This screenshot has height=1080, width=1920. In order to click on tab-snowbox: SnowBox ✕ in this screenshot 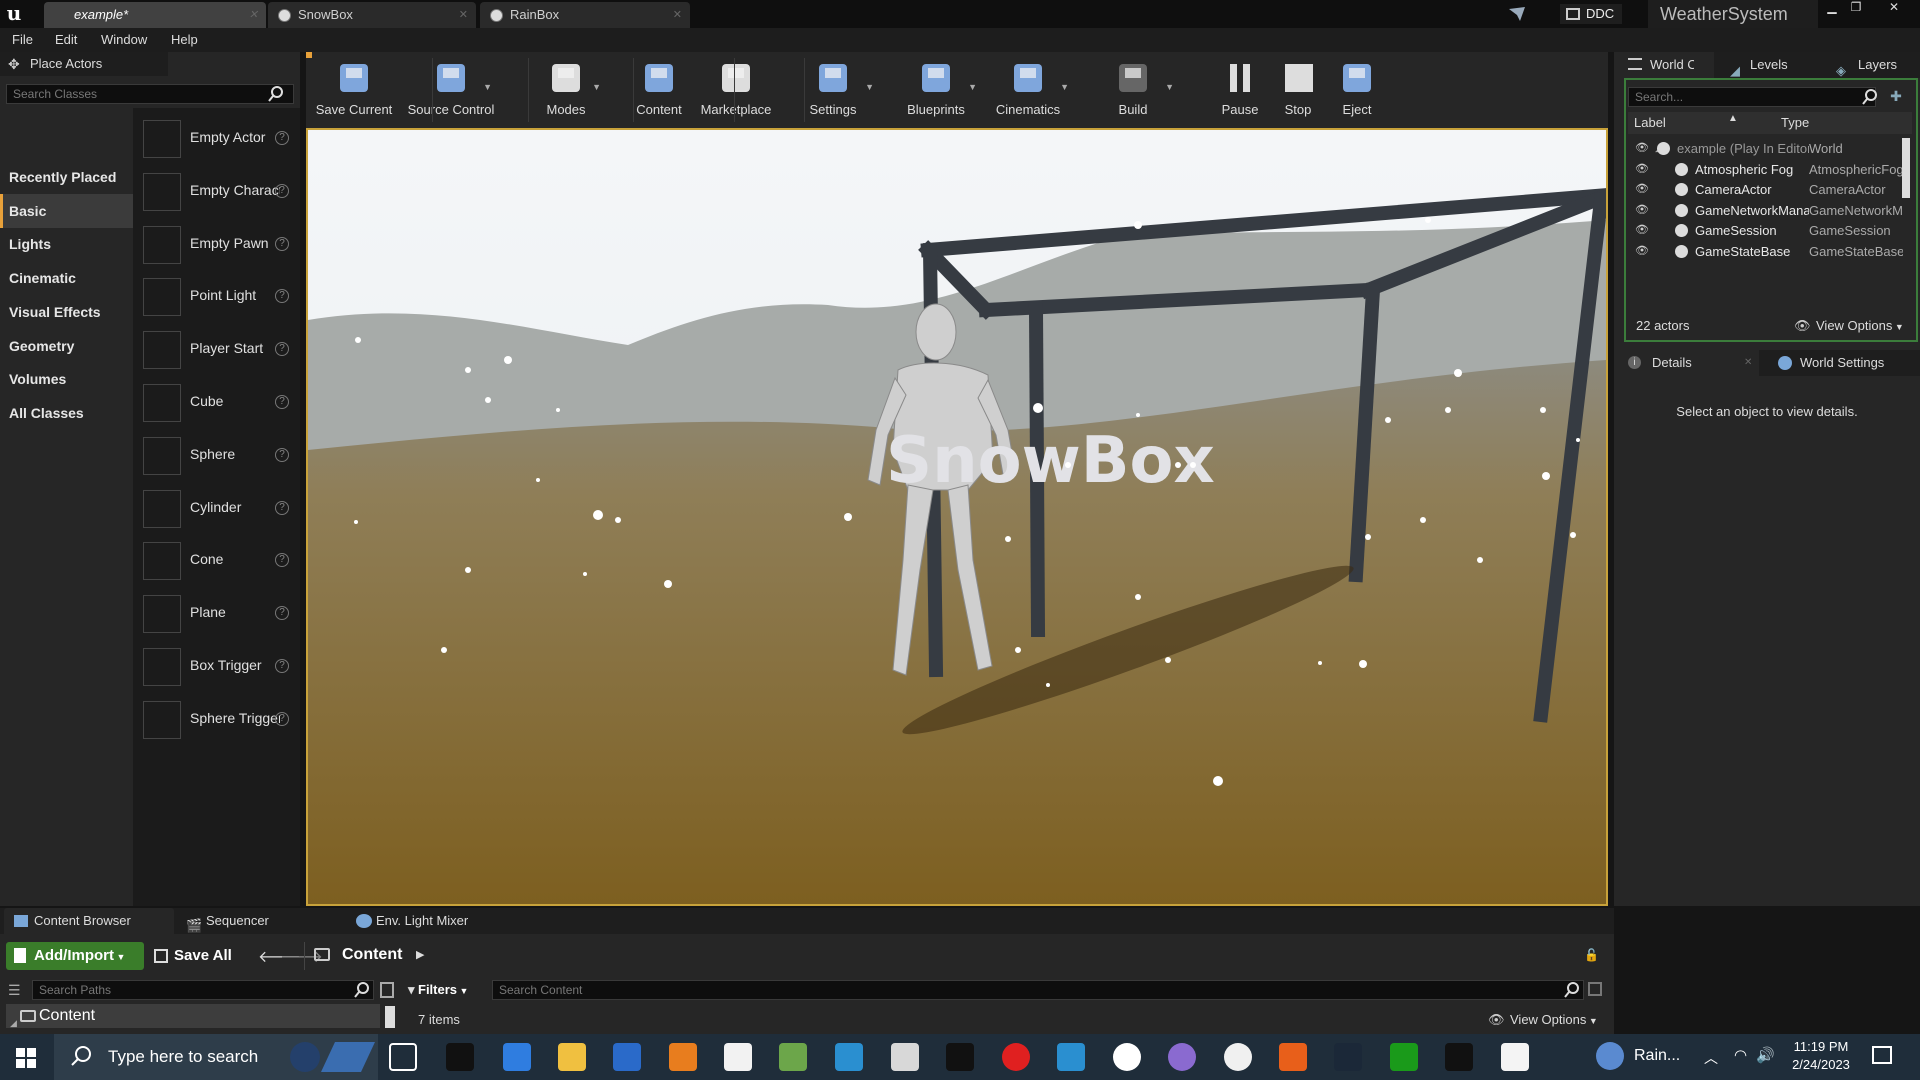, I will do `click(372, 15)`.